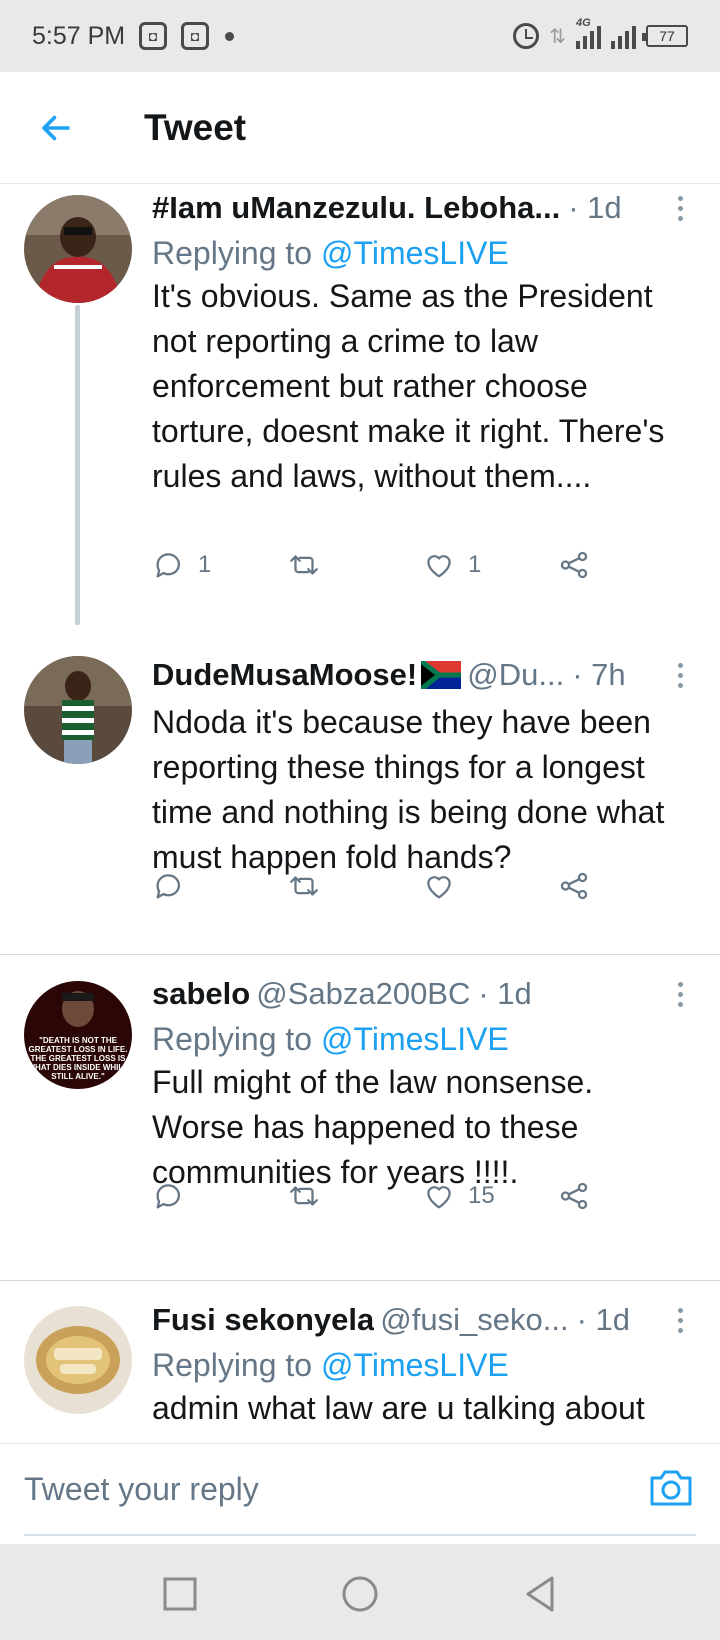 The width and height of the screenshot is (720, 1640). I want to click on more-notifications-dot-icon, so click(230, 36).